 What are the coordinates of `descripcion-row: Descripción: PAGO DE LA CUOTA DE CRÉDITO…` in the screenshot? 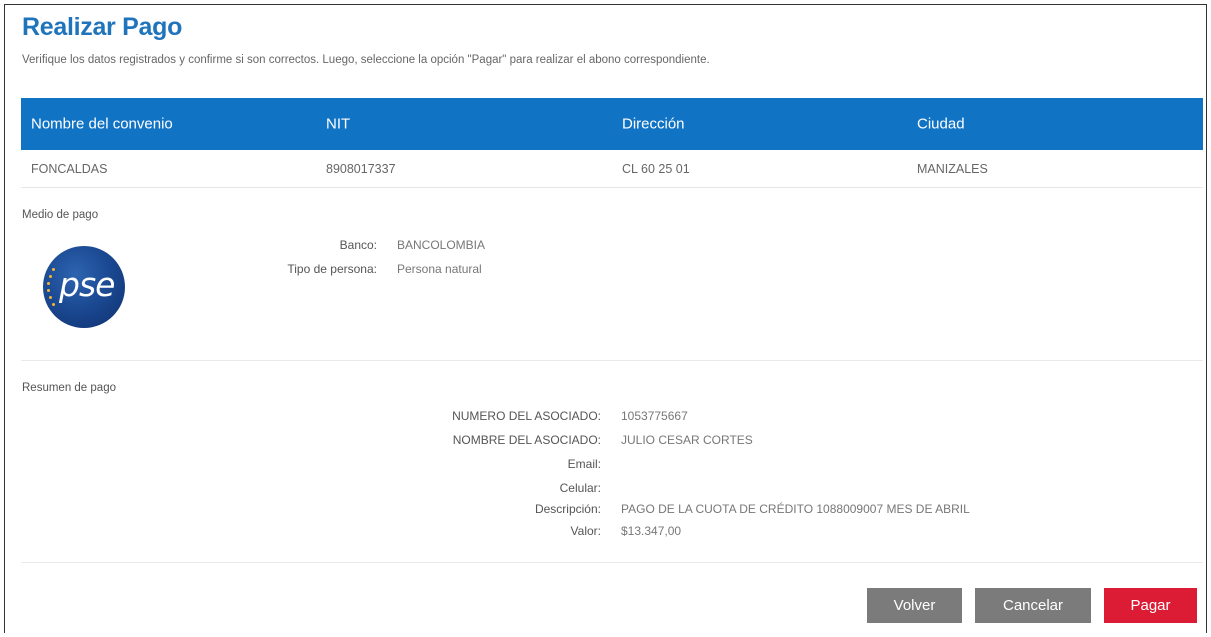 It's located at (596, 510).